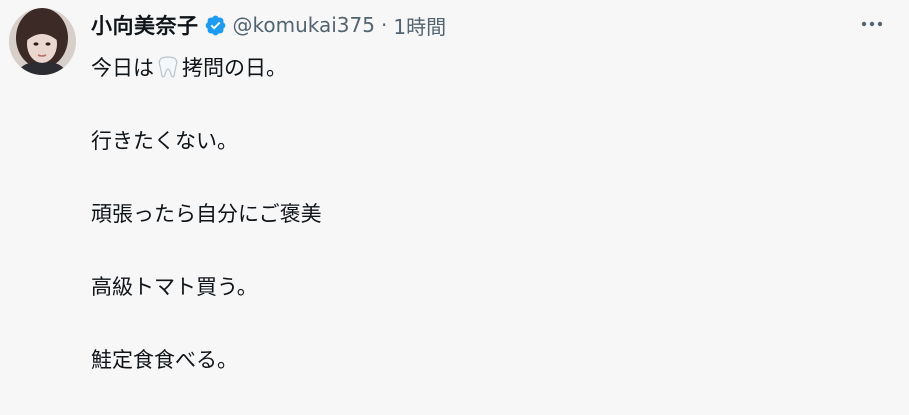 The width and height of the screenshot is (909, 415). What do you see at coordinates (215, 25) in the screenshot?
I see `verified-badge-icon` at bounding box center [215, 25].